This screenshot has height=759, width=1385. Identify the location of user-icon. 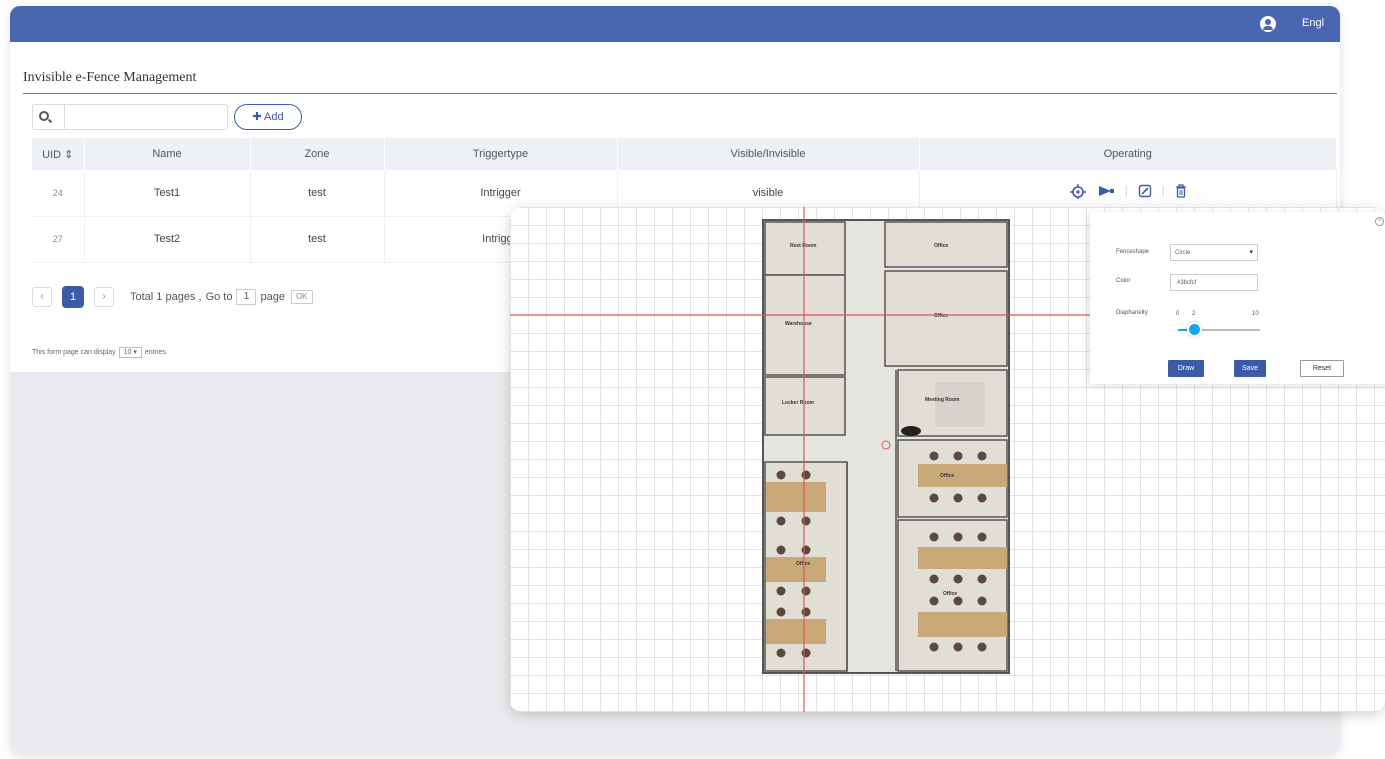
(1268, 24).